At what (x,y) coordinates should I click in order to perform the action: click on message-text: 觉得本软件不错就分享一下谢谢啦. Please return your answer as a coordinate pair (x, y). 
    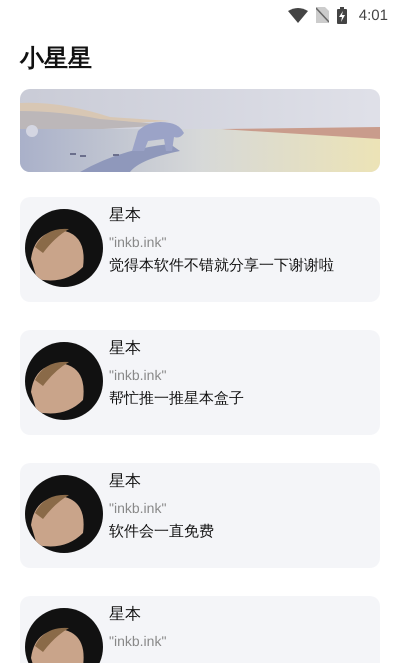
    Looking at the image, I should click on (221, 265).